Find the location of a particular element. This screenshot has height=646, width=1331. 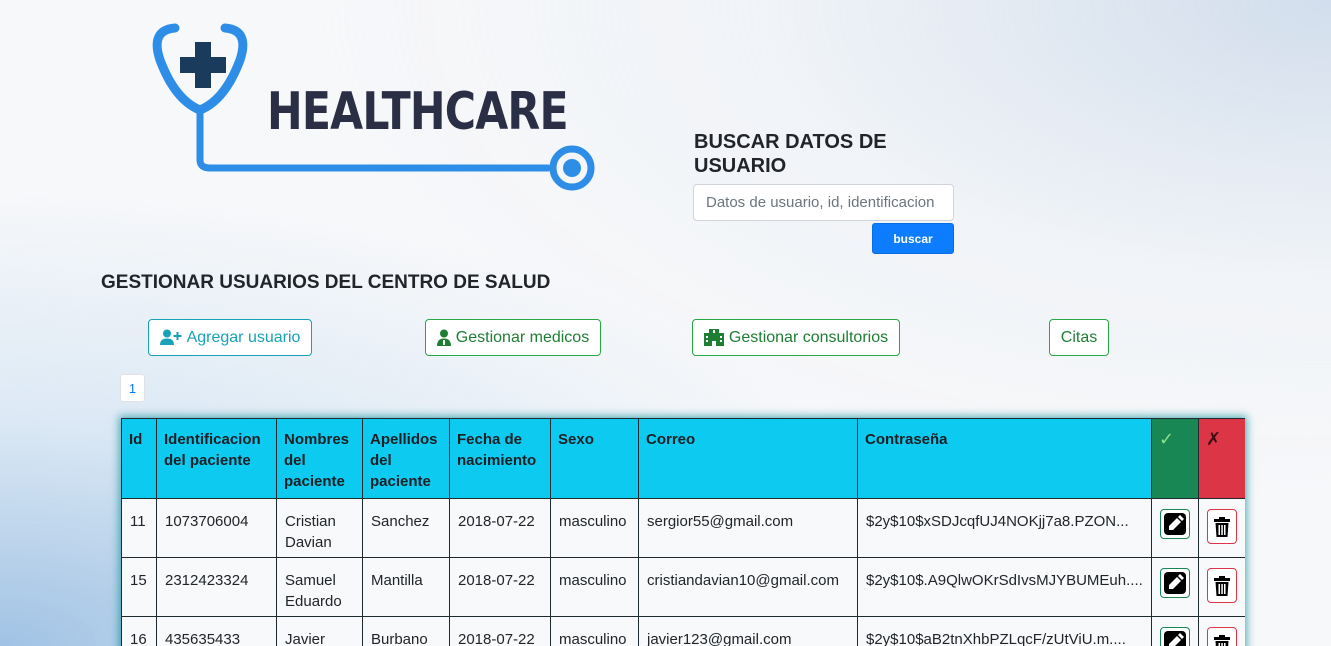

manage-offices-button: Gestionar consultorios is located at coordinates (796, 337).